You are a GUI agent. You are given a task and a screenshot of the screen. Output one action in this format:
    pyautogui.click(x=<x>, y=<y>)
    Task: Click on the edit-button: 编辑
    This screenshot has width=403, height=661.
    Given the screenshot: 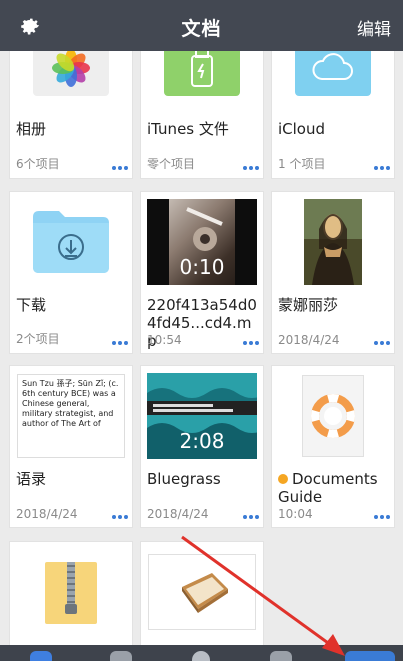 What is the action you would take?
    pyautogui.click(x=374, y=27)
    